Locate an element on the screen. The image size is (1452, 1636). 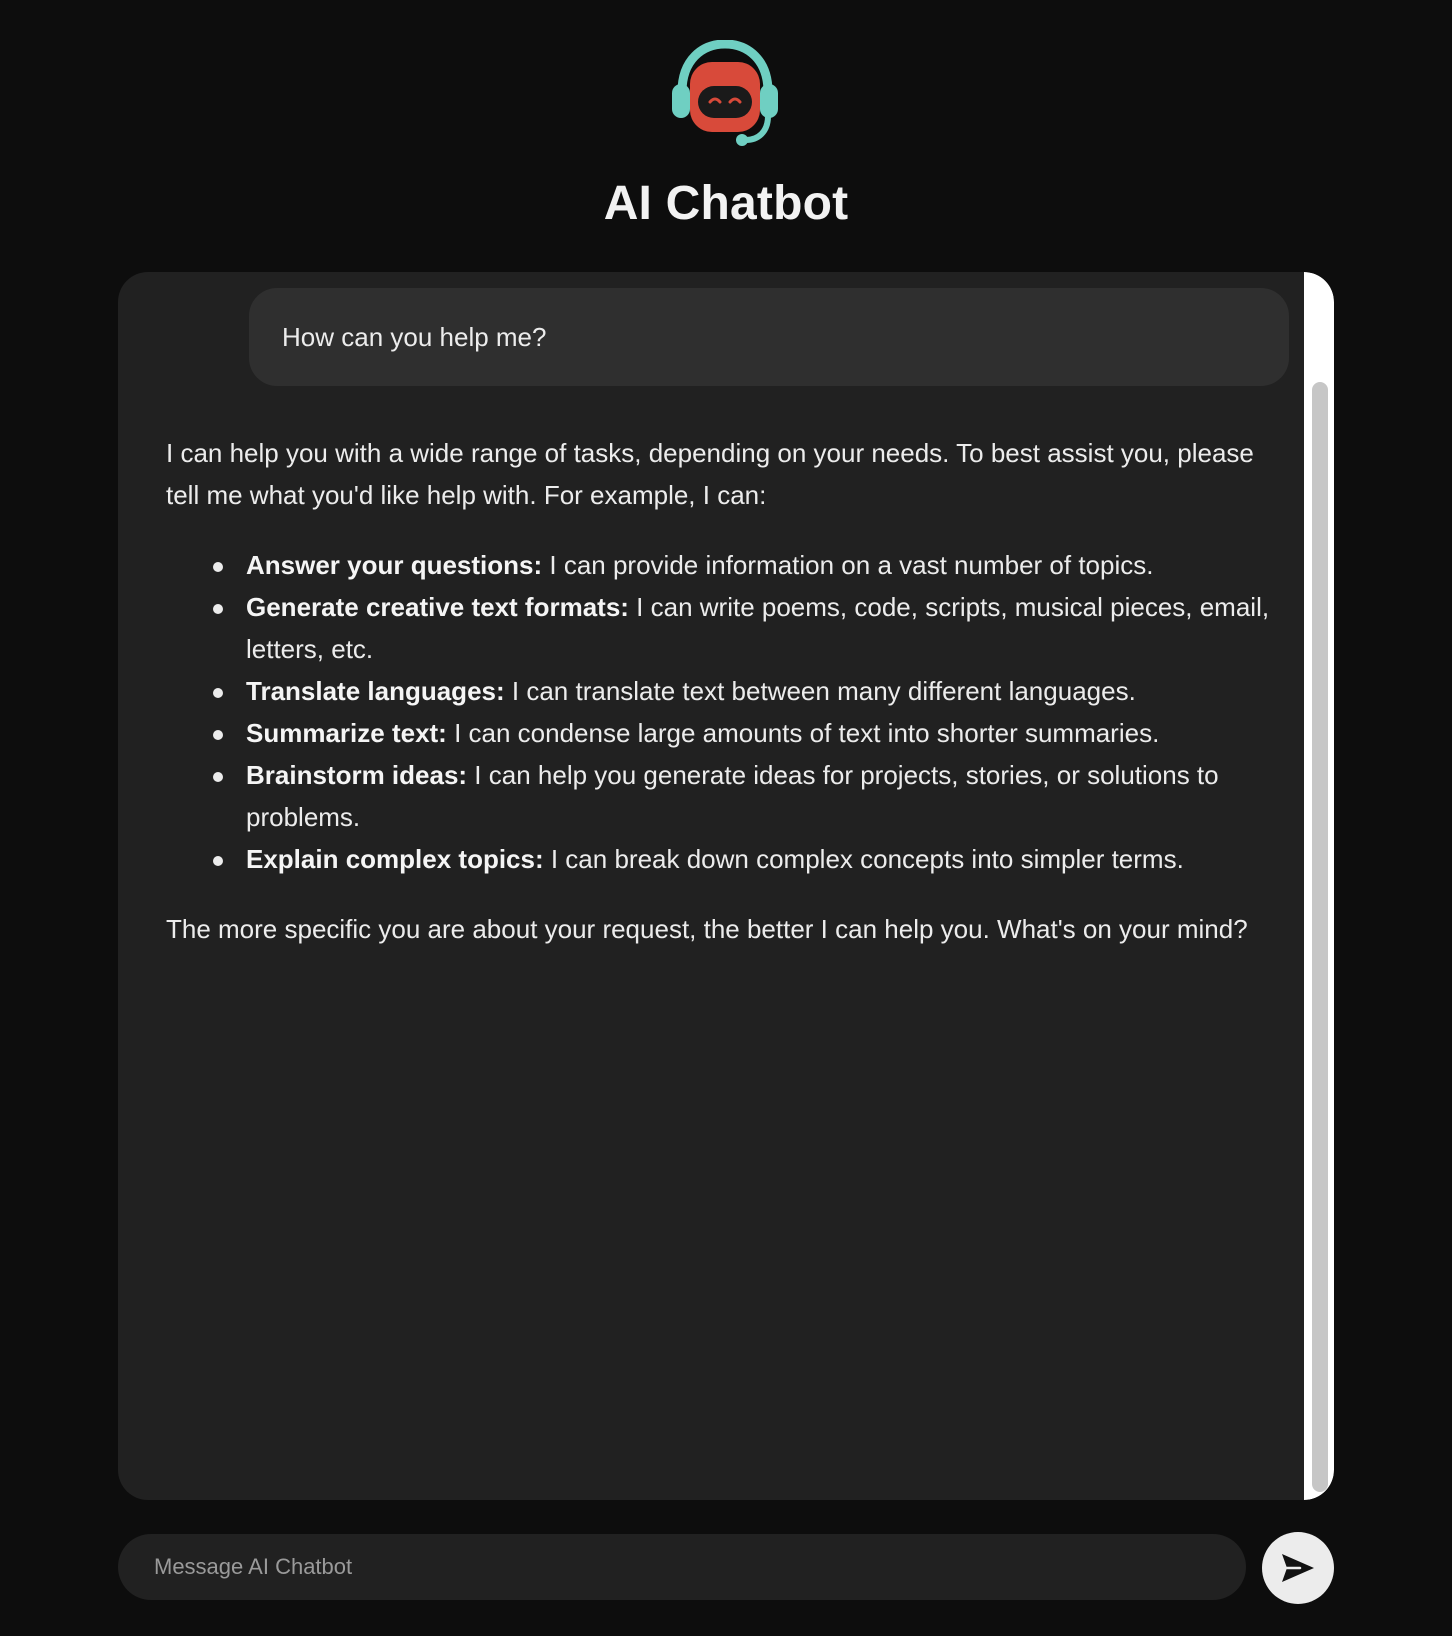
list-item-title: Brainstorm ideas: is located at coordinates (357, 775).